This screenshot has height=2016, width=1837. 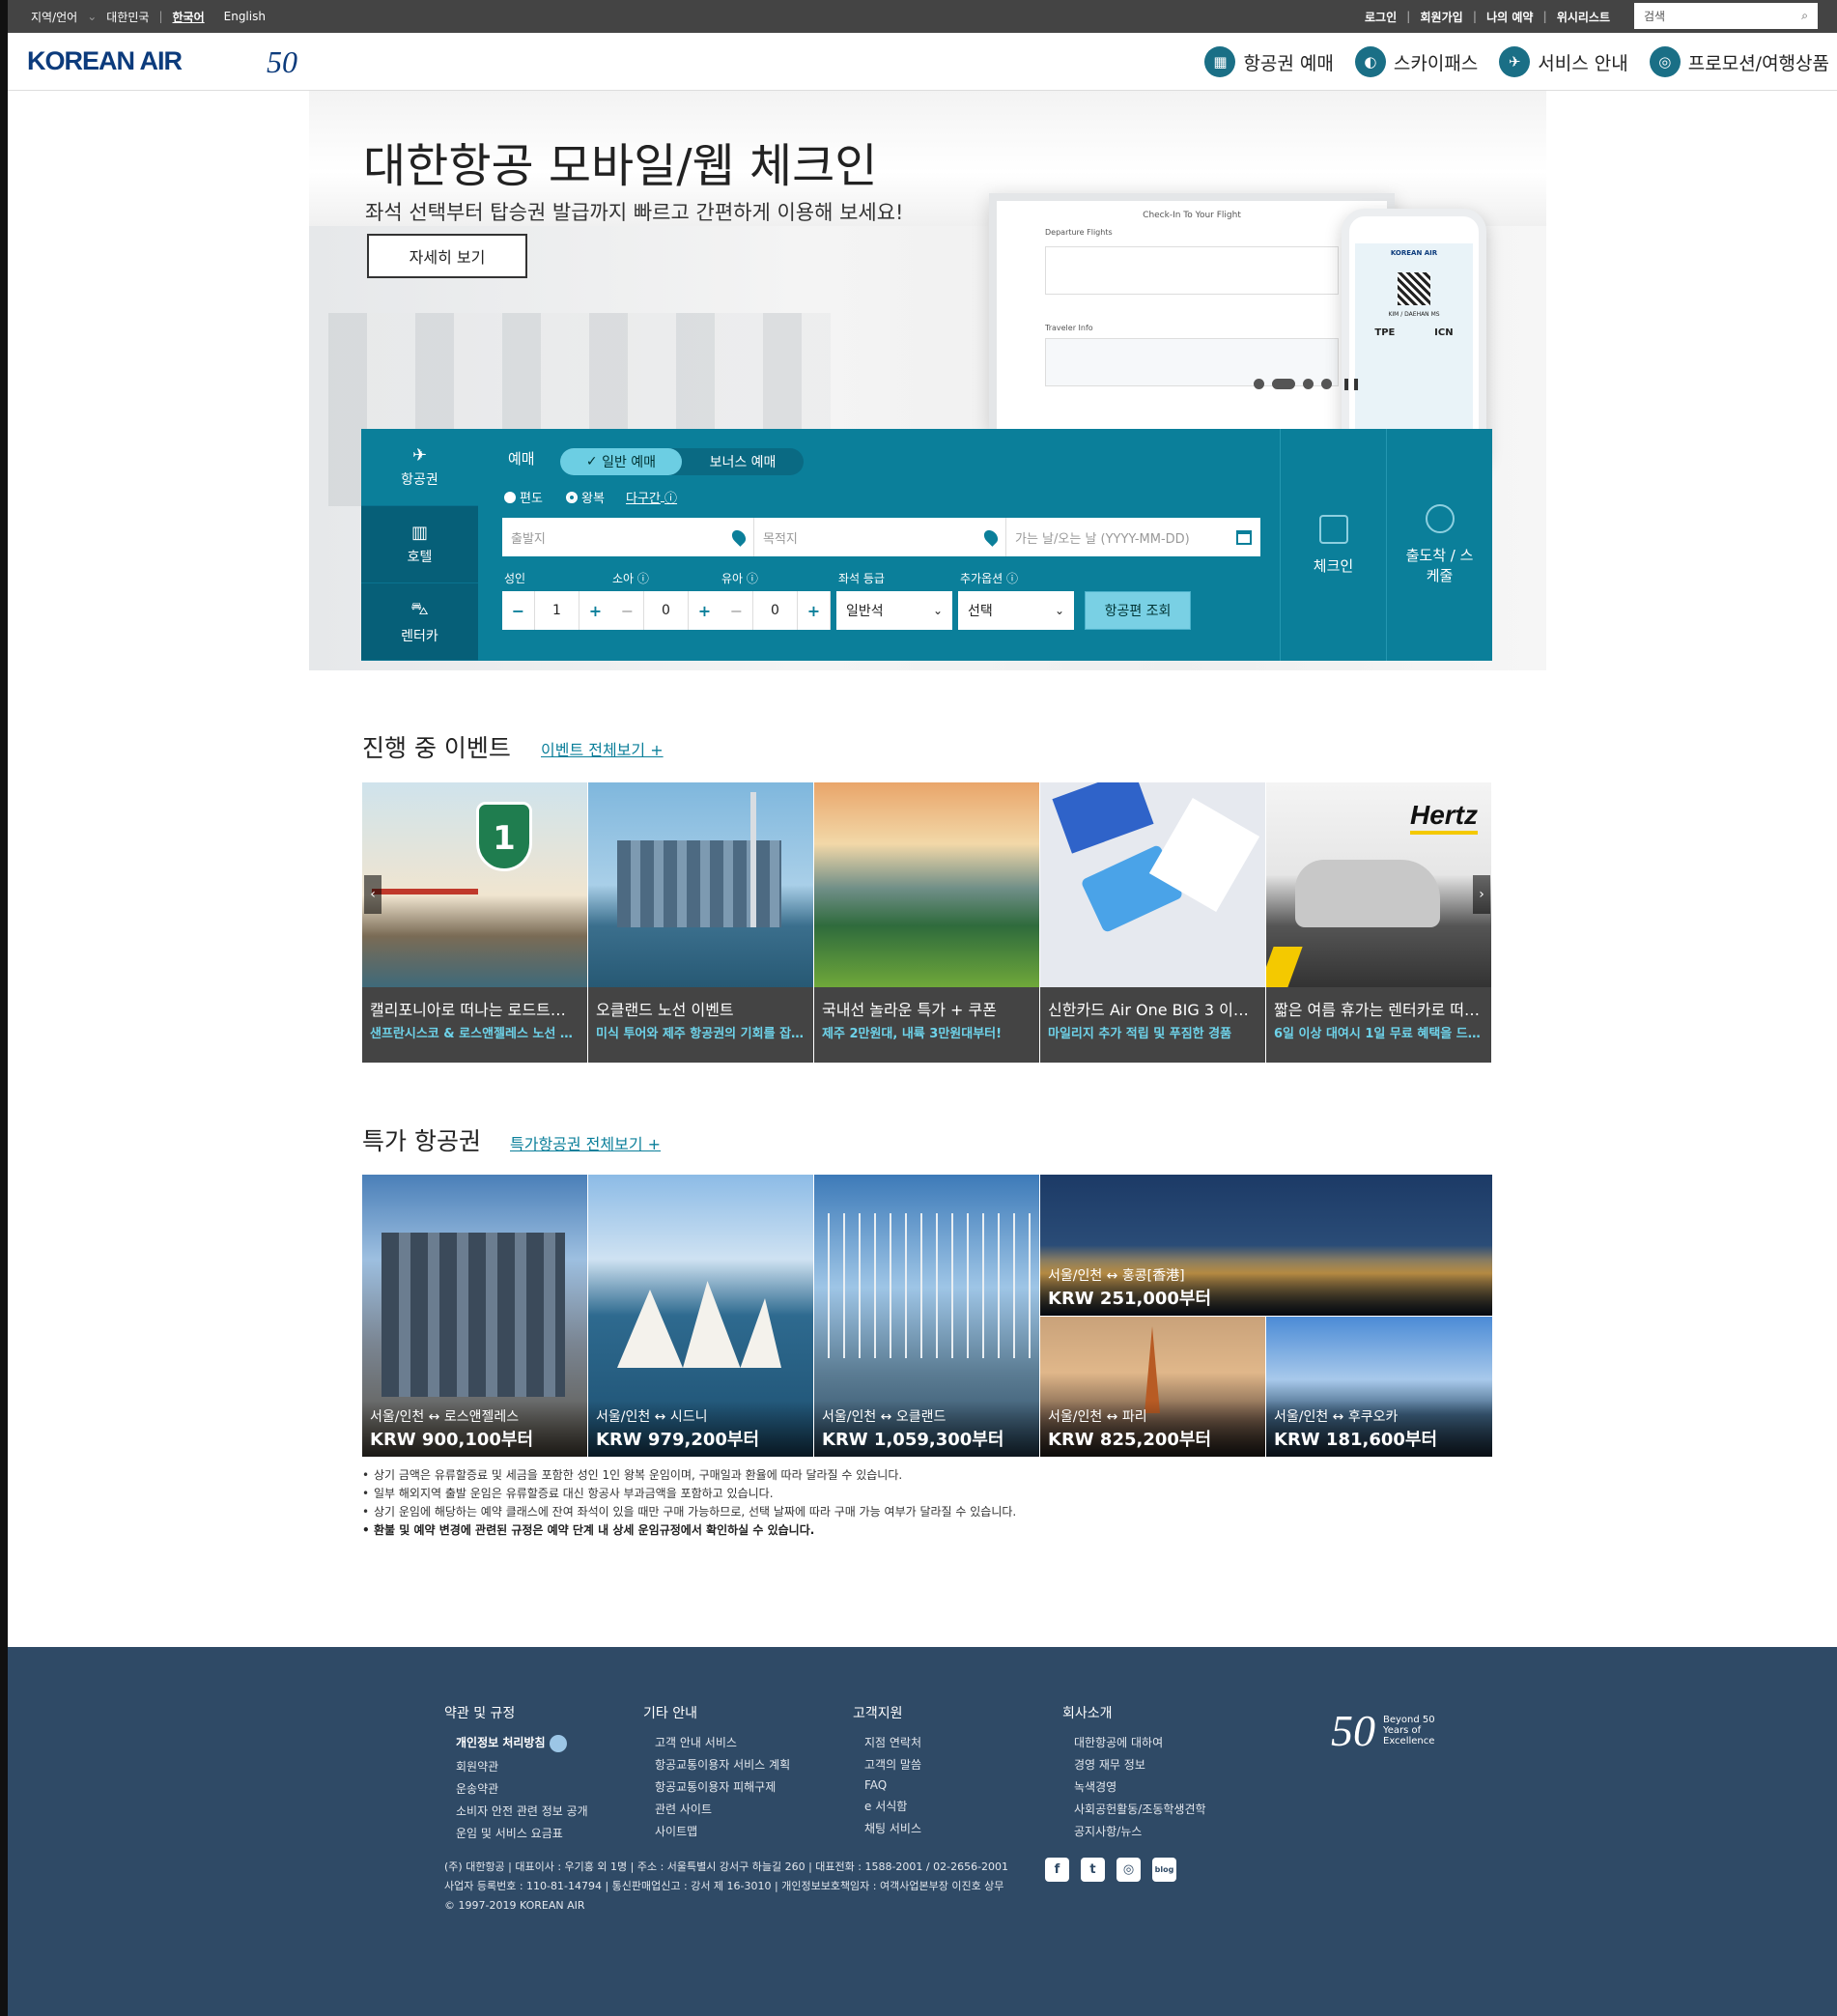 I want to click on facebook-icon: f, so click(x=1057, y=1870).